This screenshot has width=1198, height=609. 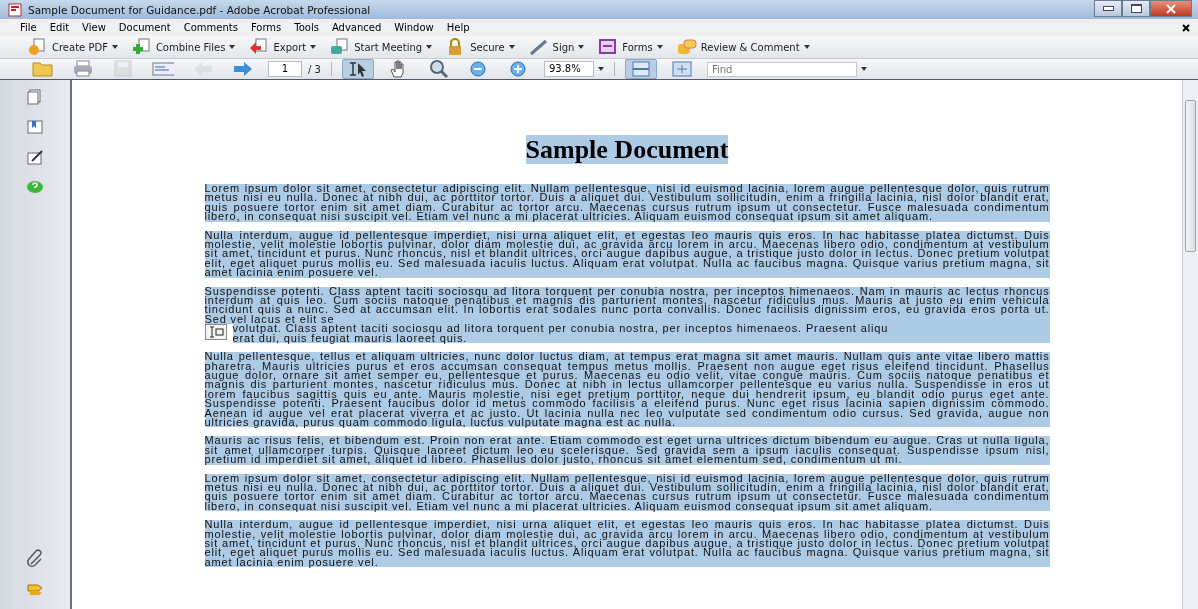 What do you see at coordinates (199, 9) in the screenshot?
I see `window-title: Sample Document for Guidance.pdf - Adobe Acrobat Professional` at bounding box center [199, 9].